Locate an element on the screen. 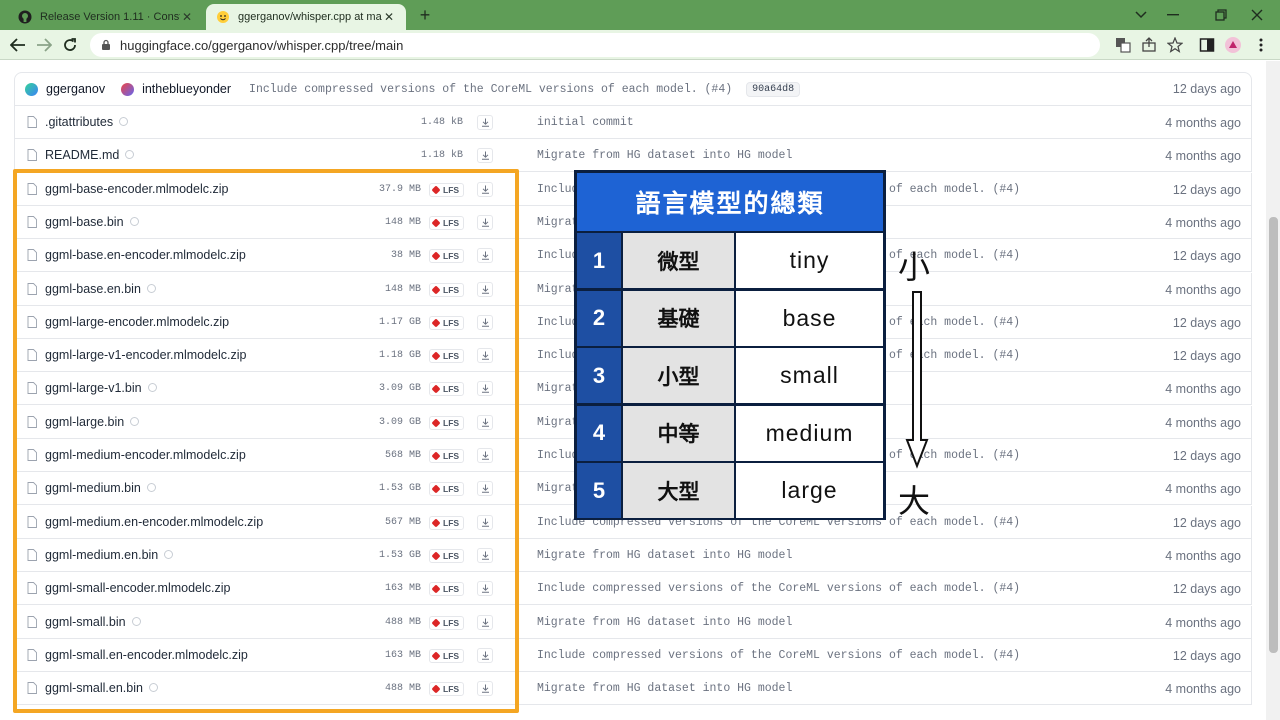 This screenshot has height=720, width=1280. file-name: ggml-base-encoder.mlmodelc.zip is located at coordinates (137, 188).